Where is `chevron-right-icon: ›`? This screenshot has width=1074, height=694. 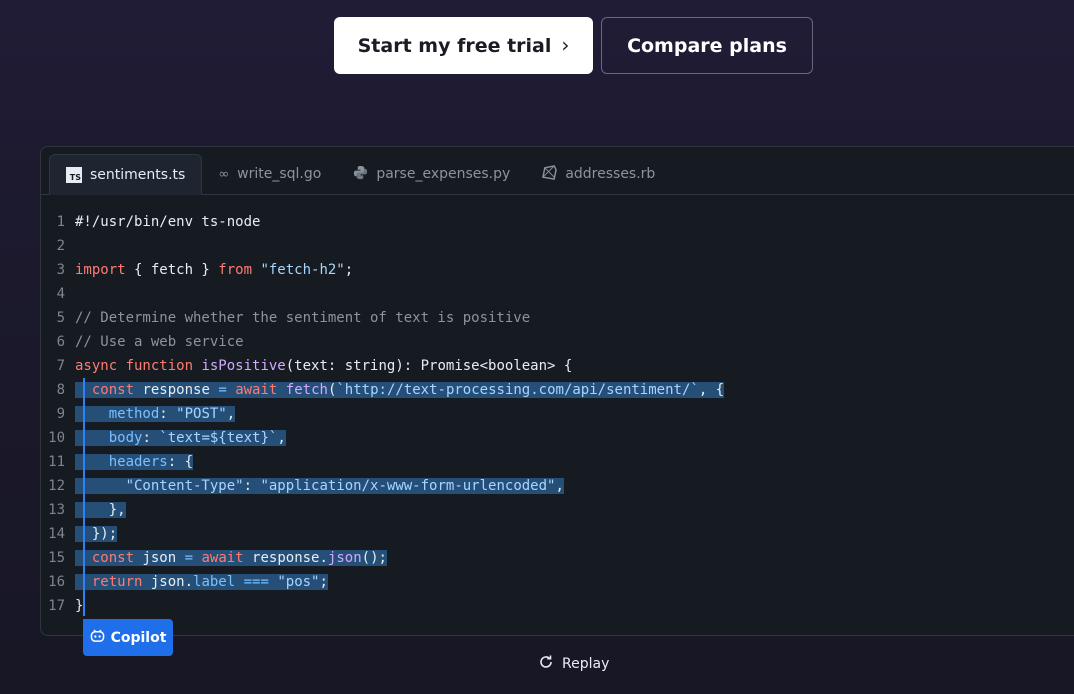 chevron-right-icon: › is located at coordinates (565, 44).